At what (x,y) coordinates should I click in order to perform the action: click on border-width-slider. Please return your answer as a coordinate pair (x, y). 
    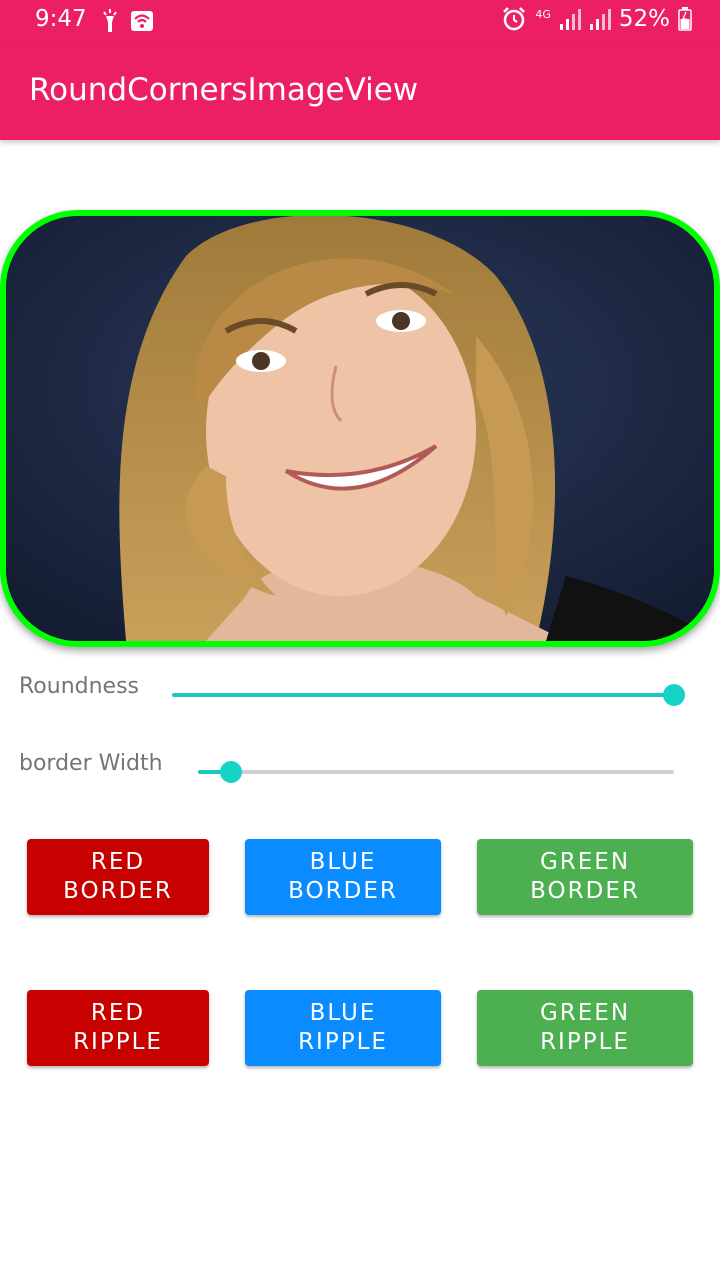
    Looking at the image, I should click on (436, 772).